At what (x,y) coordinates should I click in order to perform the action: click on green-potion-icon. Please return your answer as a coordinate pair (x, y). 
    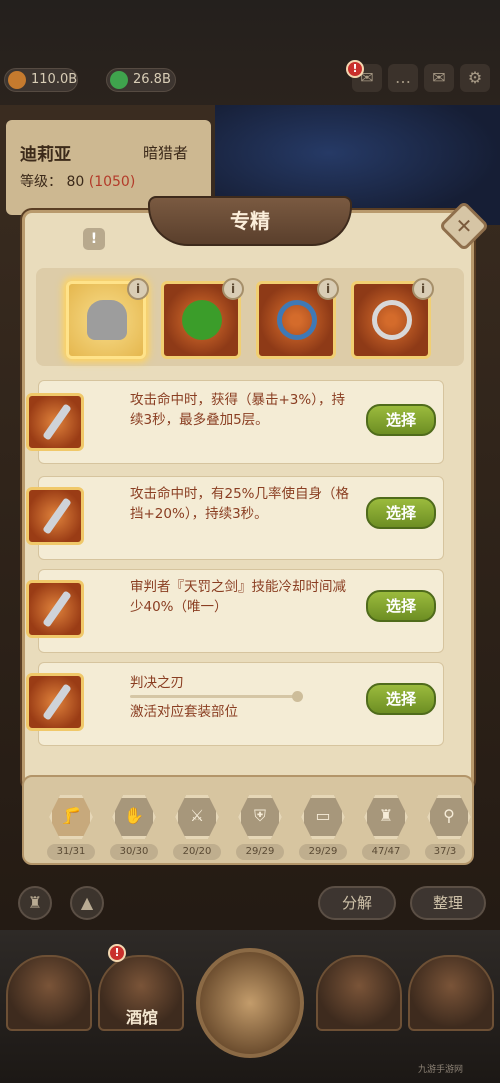
    Looking at the image, I should click on (202, 320).